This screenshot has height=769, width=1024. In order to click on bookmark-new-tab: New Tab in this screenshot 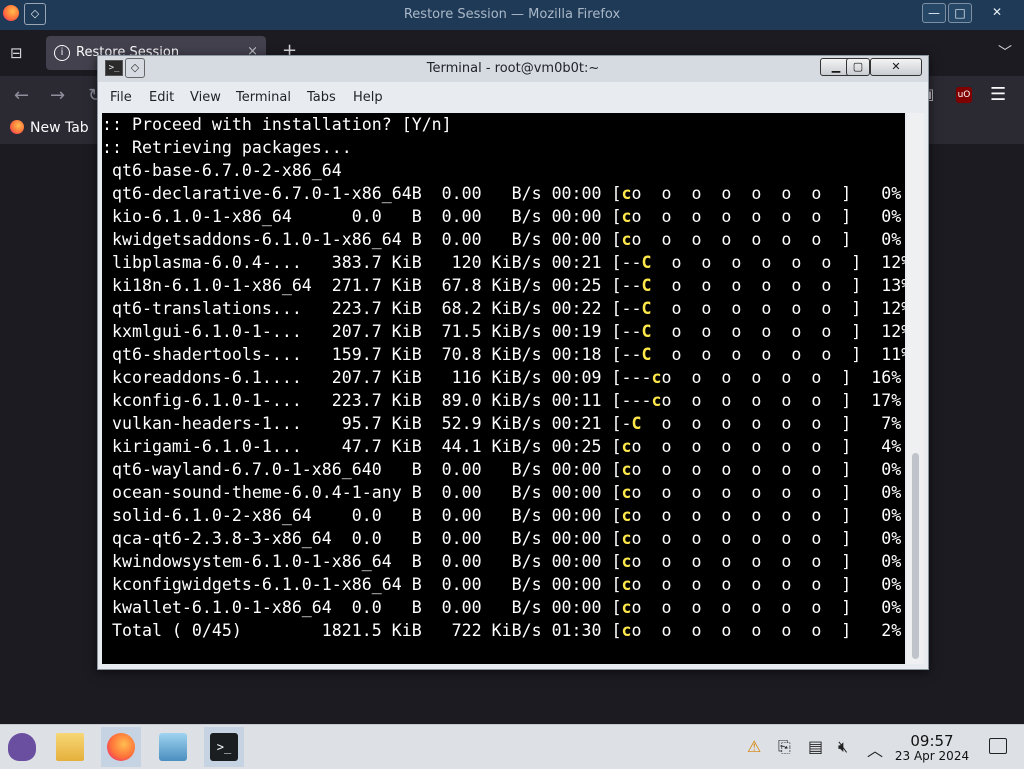, I will do `click(49, 128)`.